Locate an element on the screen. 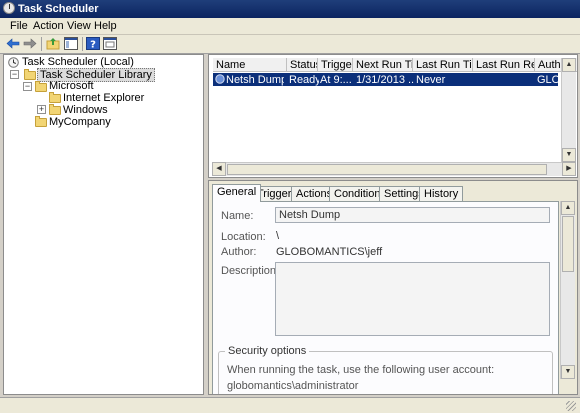 The width and height of the screenshot is (580, 413). scroll-right-arrow-icon: ▶ is located at coordinates (569, 169).